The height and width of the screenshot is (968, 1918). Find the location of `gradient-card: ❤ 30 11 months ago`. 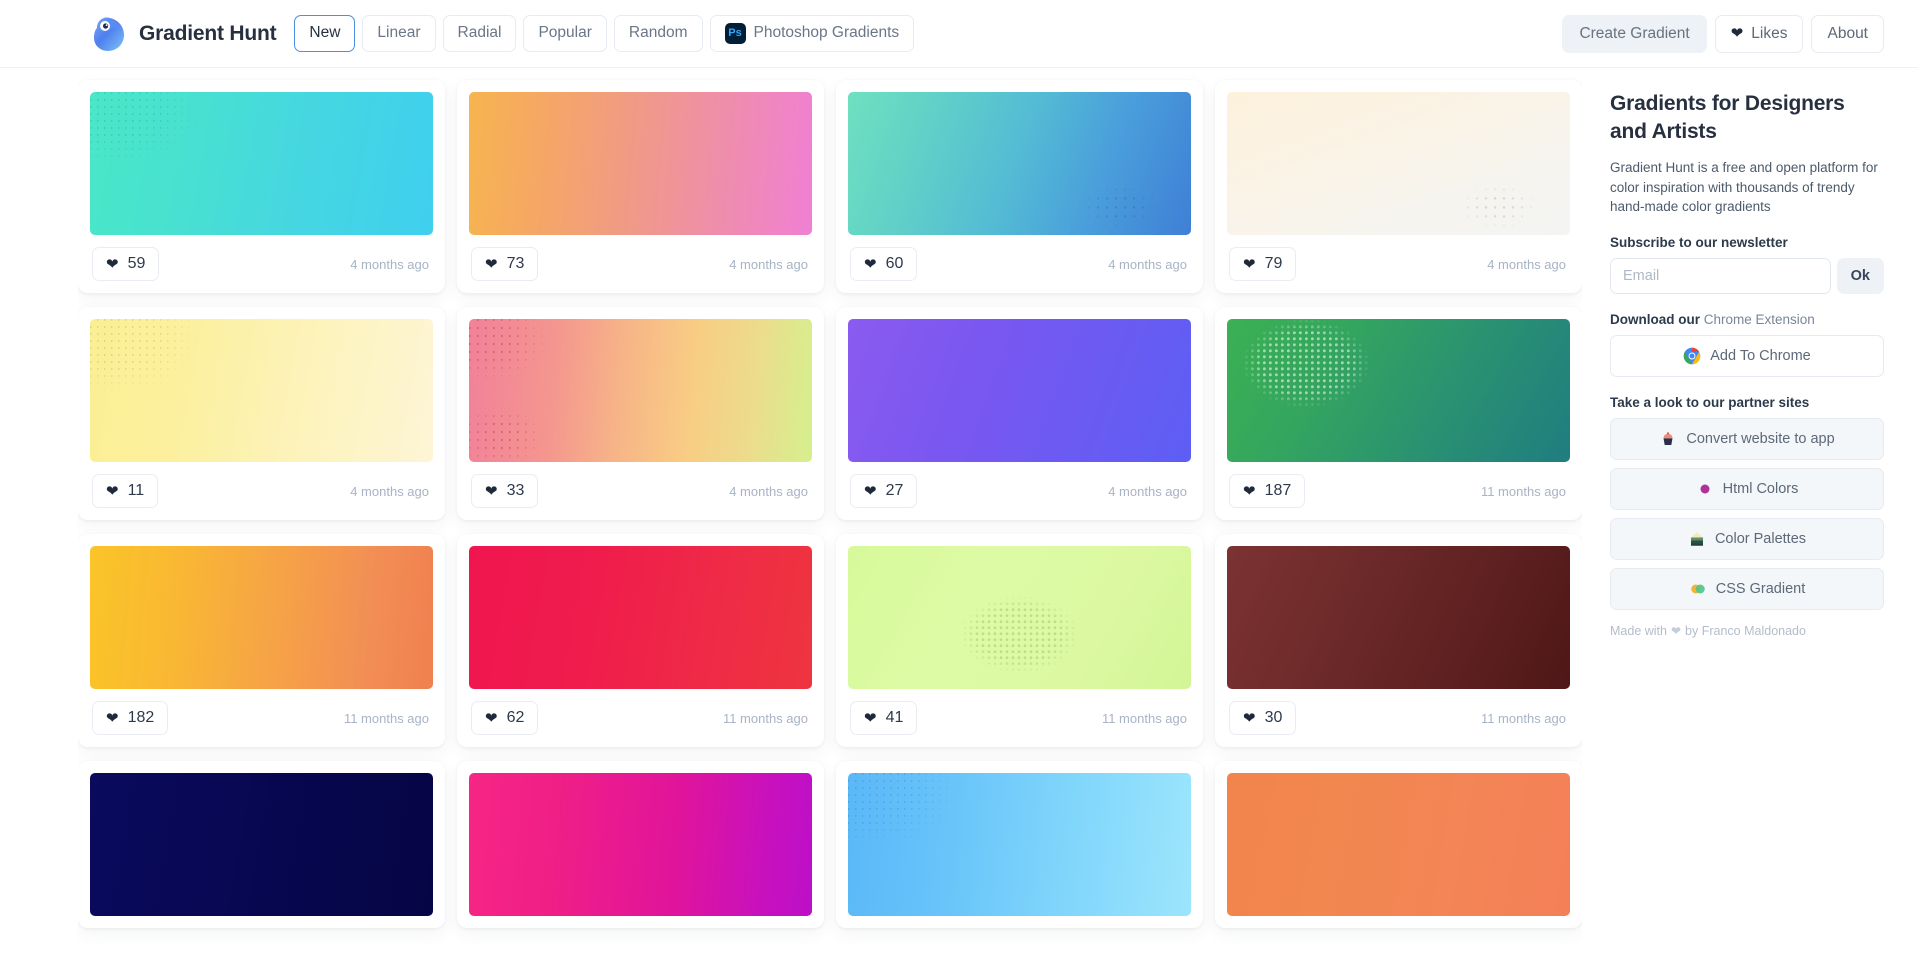

gradient-card: ❤ 30 11 months ago is located at coordinates (1398, 640).